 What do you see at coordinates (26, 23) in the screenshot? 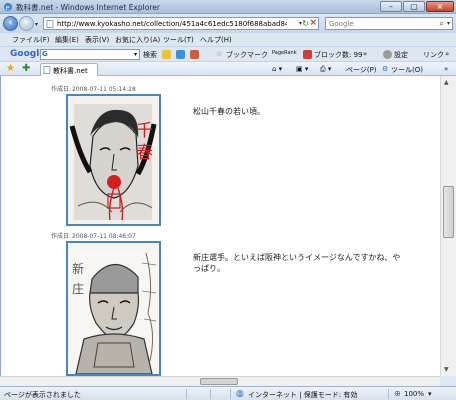
I see `forward-button: ›` at bounding box center [26, 23].